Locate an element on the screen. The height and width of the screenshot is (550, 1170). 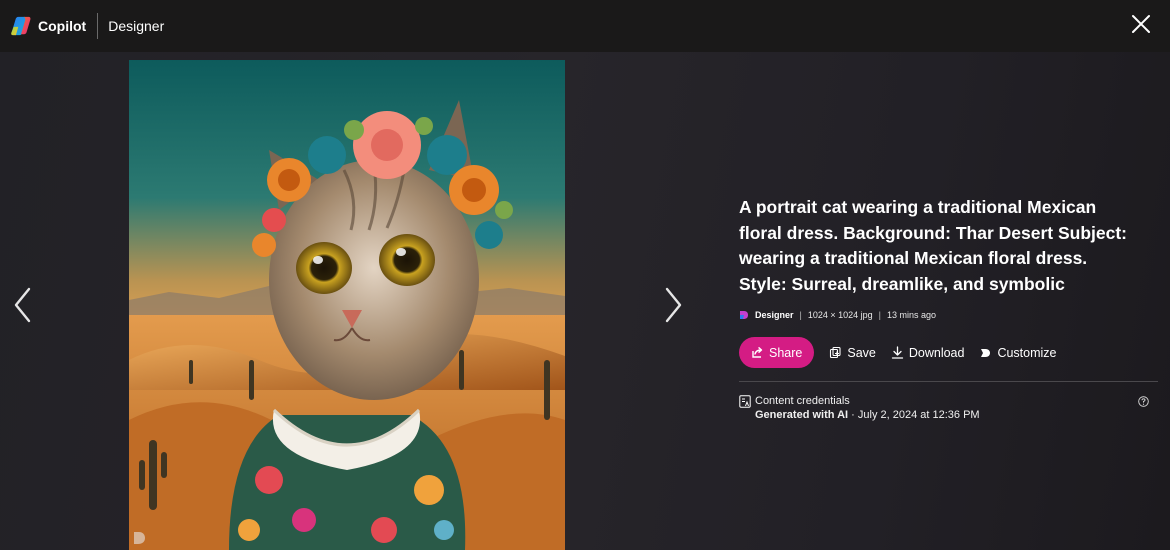
product-name: Designer is located at coordinates (136, 26).